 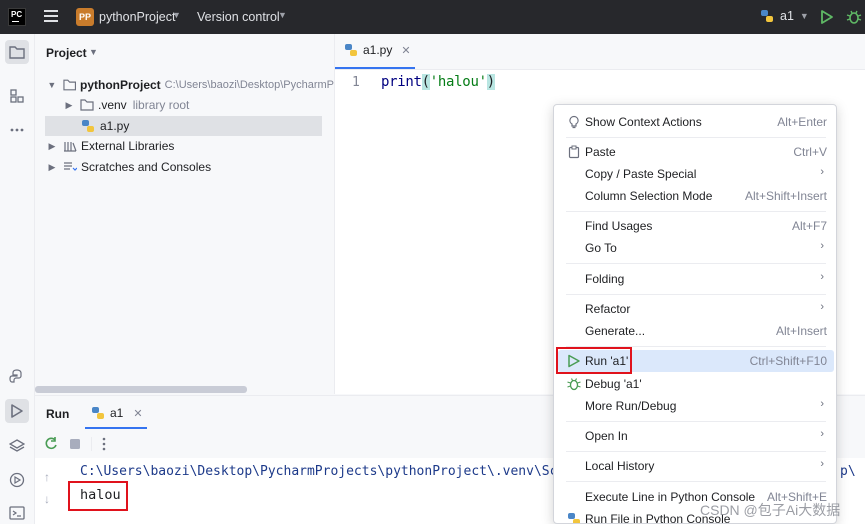 What do you see at coordinates (649, 196) in the screenshot?
I see `menu-item-label: Column Selection Mode` at bounding box center [649, 196].